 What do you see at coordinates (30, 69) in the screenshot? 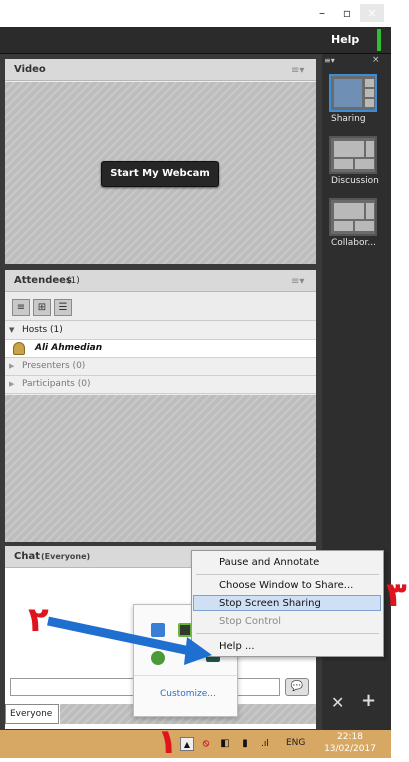
I see `video-pod-title: Video` at bounding box center [30, 69].